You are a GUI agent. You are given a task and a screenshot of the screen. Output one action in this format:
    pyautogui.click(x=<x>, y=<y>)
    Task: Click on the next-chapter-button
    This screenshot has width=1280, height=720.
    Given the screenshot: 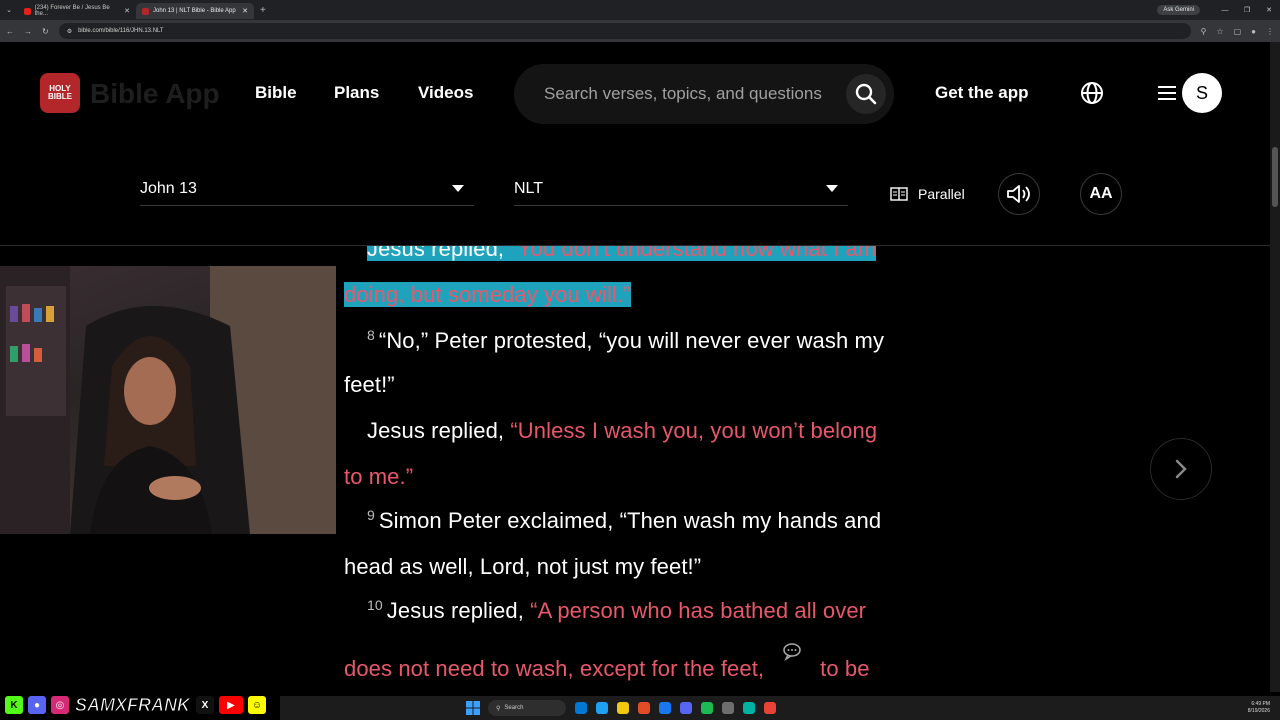 What is the action you would take?
    pyautogui.click(x=1181, y=469)
    